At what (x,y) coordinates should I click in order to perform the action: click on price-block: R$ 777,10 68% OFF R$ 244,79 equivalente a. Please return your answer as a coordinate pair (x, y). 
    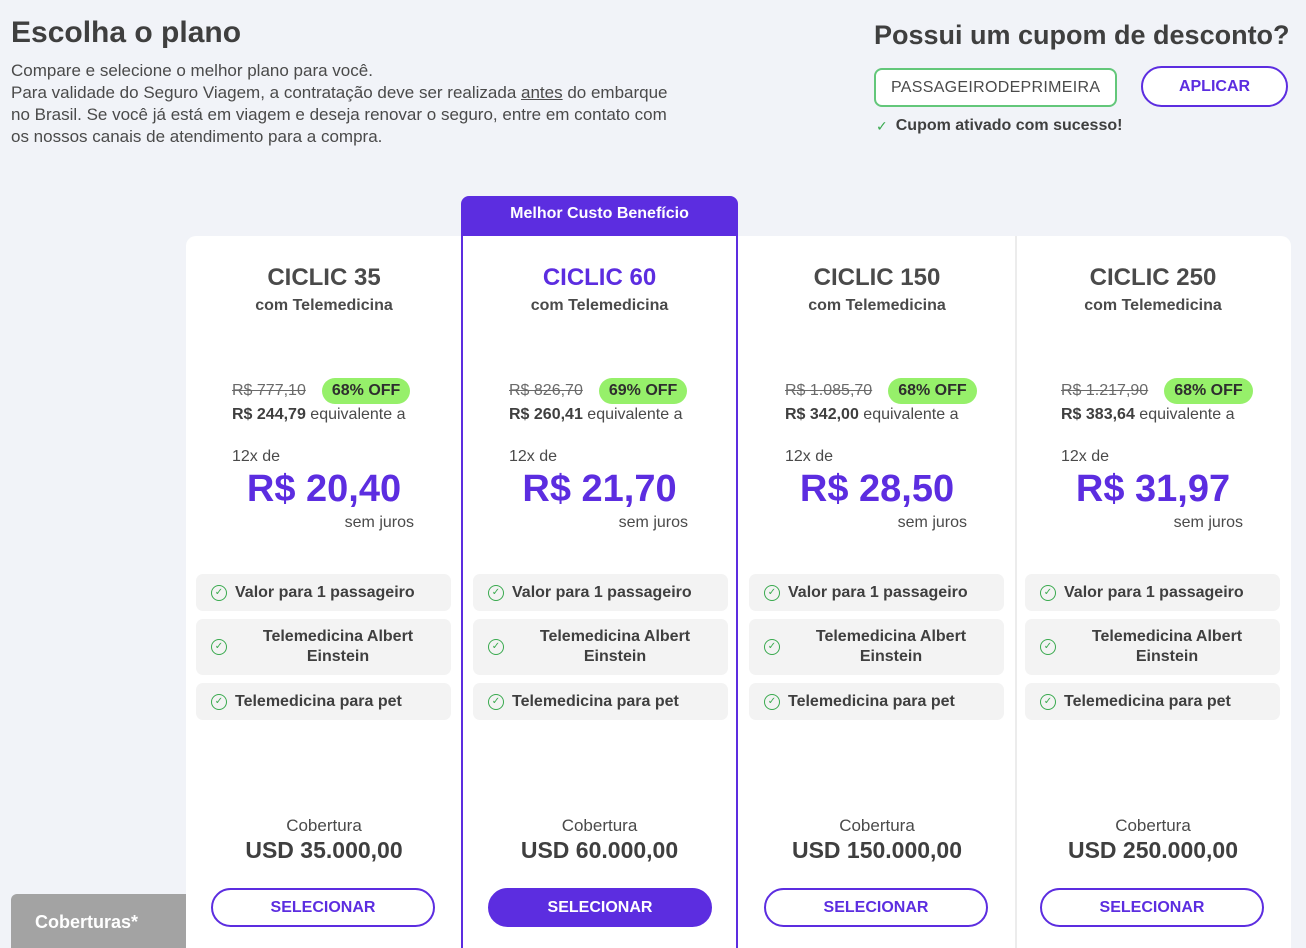
    Looking at the image, I should click on (332, 400).